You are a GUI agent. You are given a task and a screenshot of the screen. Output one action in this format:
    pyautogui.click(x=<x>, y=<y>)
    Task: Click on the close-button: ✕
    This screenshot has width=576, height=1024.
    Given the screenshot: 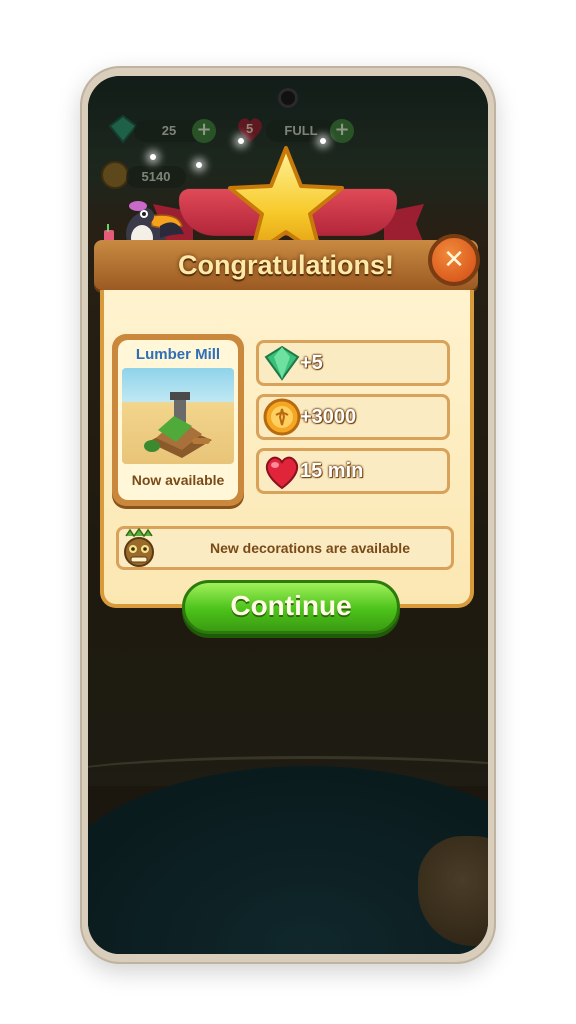 What is the action you would take?
    pyautogui.click(x=454, y=260)
    